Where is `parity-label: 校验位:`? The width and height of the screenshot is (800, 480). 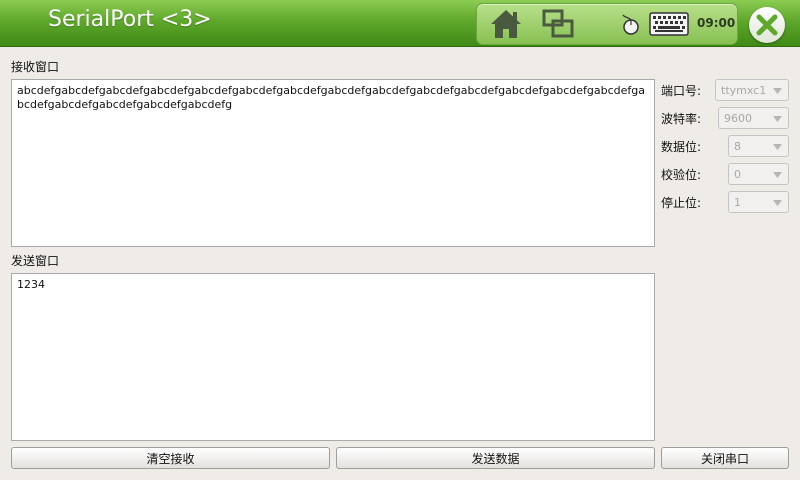 parity-label: 校验位: is located at coordinates (681, 175).